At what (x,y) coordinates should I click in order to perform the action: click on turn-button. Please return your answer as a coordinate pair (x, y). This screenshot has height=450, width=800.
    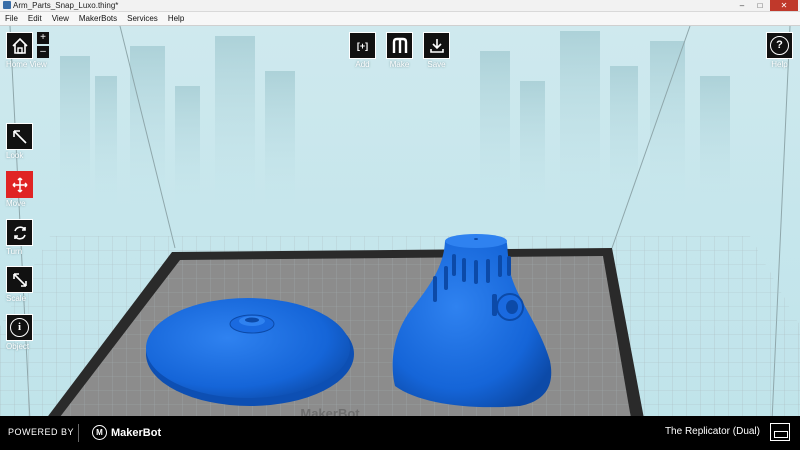
    Looking at the image, I should click on (19, 232).